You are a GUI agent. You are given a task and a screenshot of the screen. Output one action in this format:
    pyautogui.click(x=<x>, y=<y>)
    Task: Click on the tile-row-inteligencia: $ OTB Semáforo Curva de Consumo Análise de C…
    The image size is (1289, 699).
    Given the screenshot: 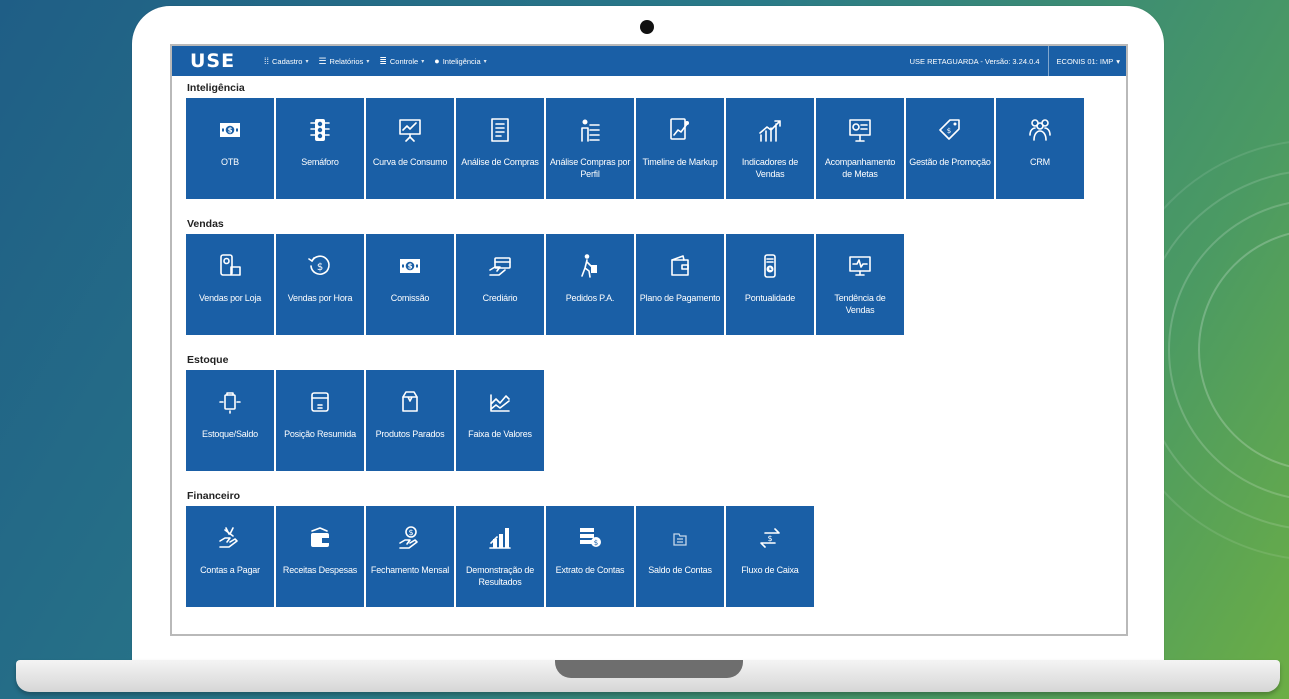 What is the action you would take?
    pyautogui.click(x=656, y=148)
    